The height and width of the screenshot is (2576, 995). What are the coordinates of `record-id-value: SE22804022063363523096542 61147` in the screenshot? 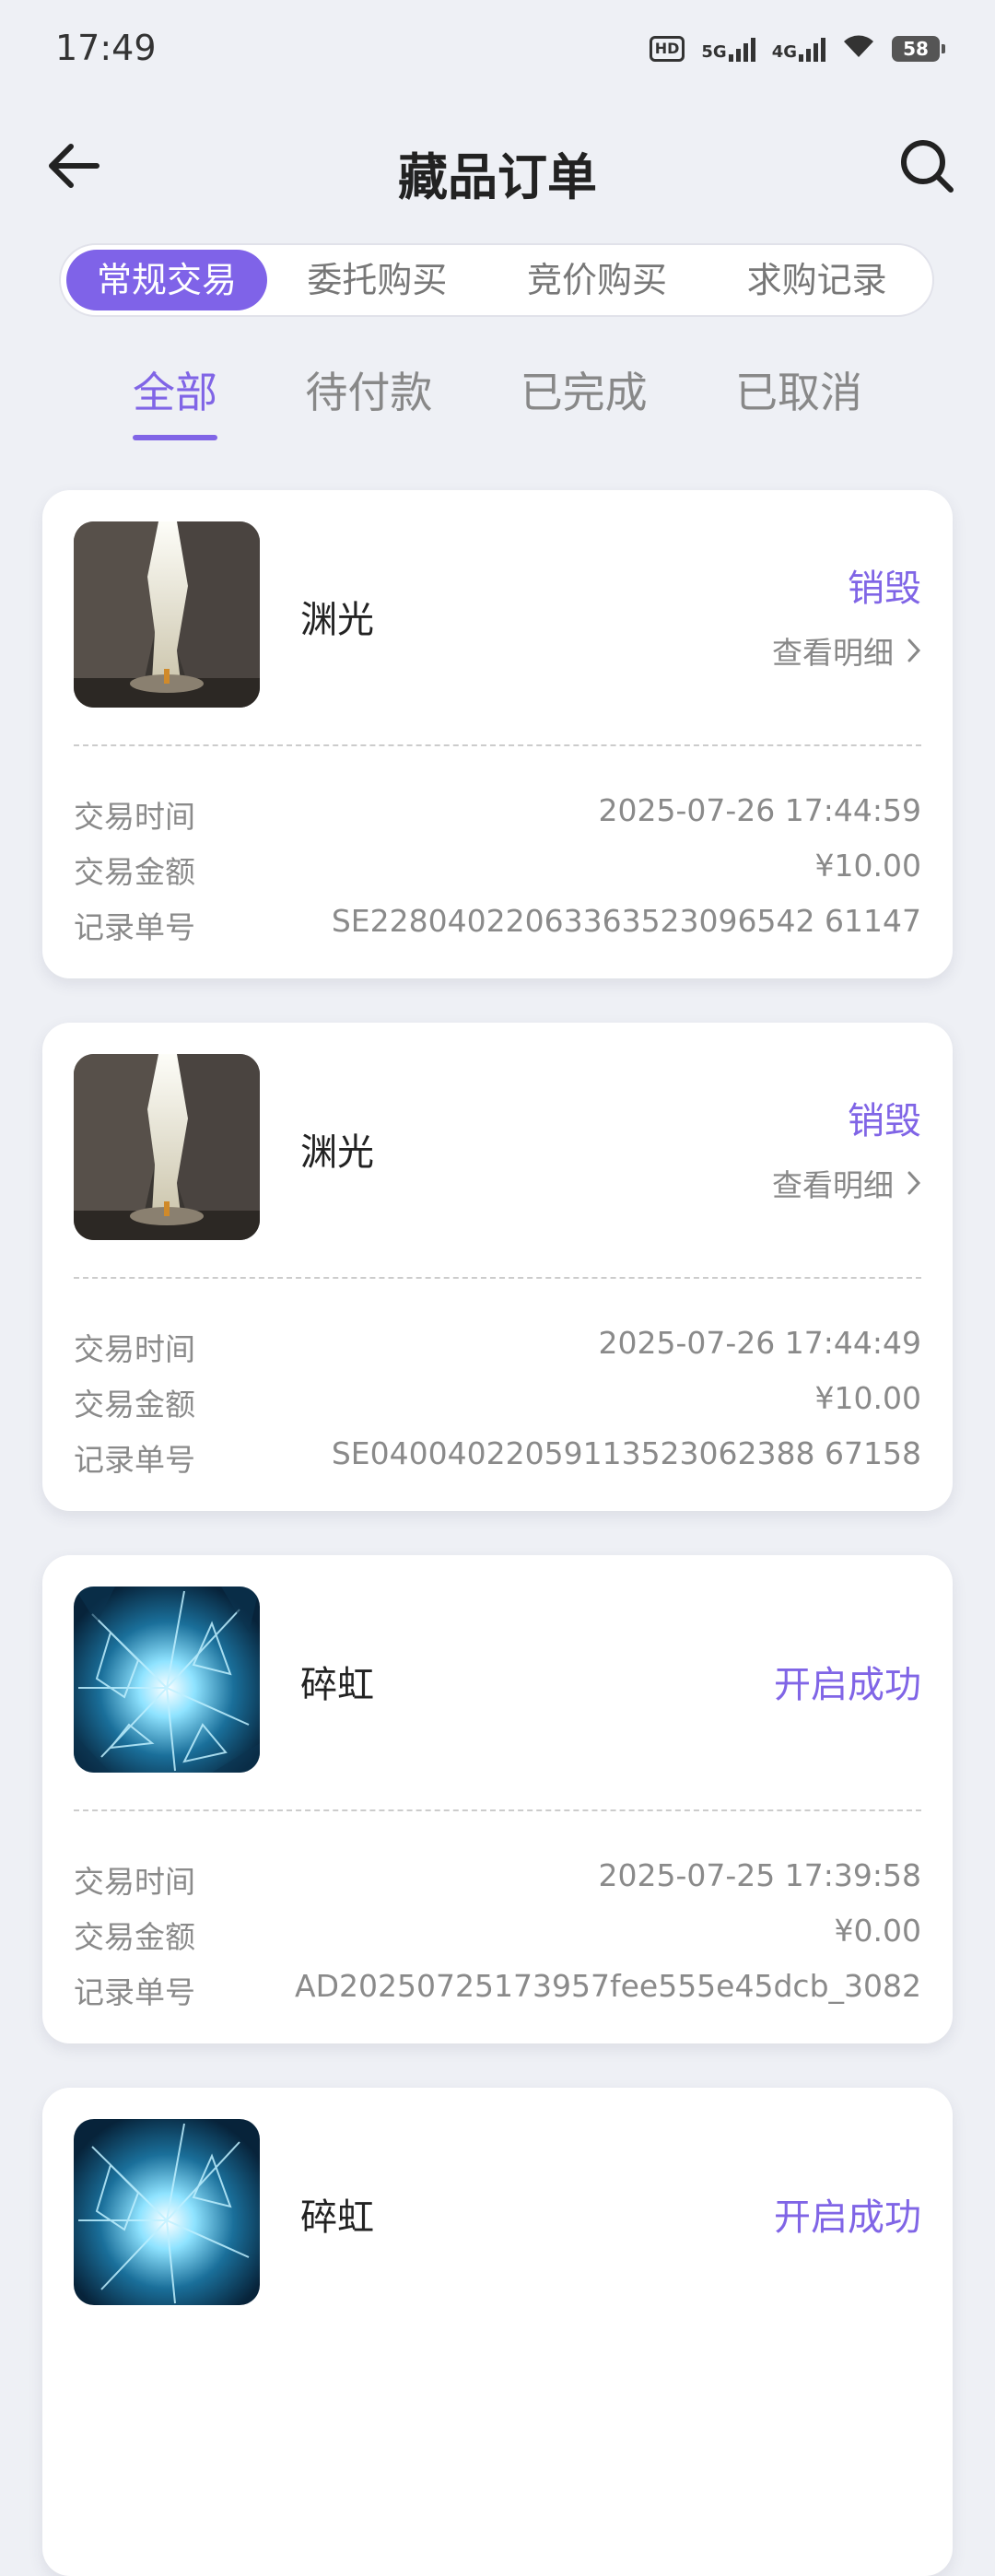 It's located at (626, 921).